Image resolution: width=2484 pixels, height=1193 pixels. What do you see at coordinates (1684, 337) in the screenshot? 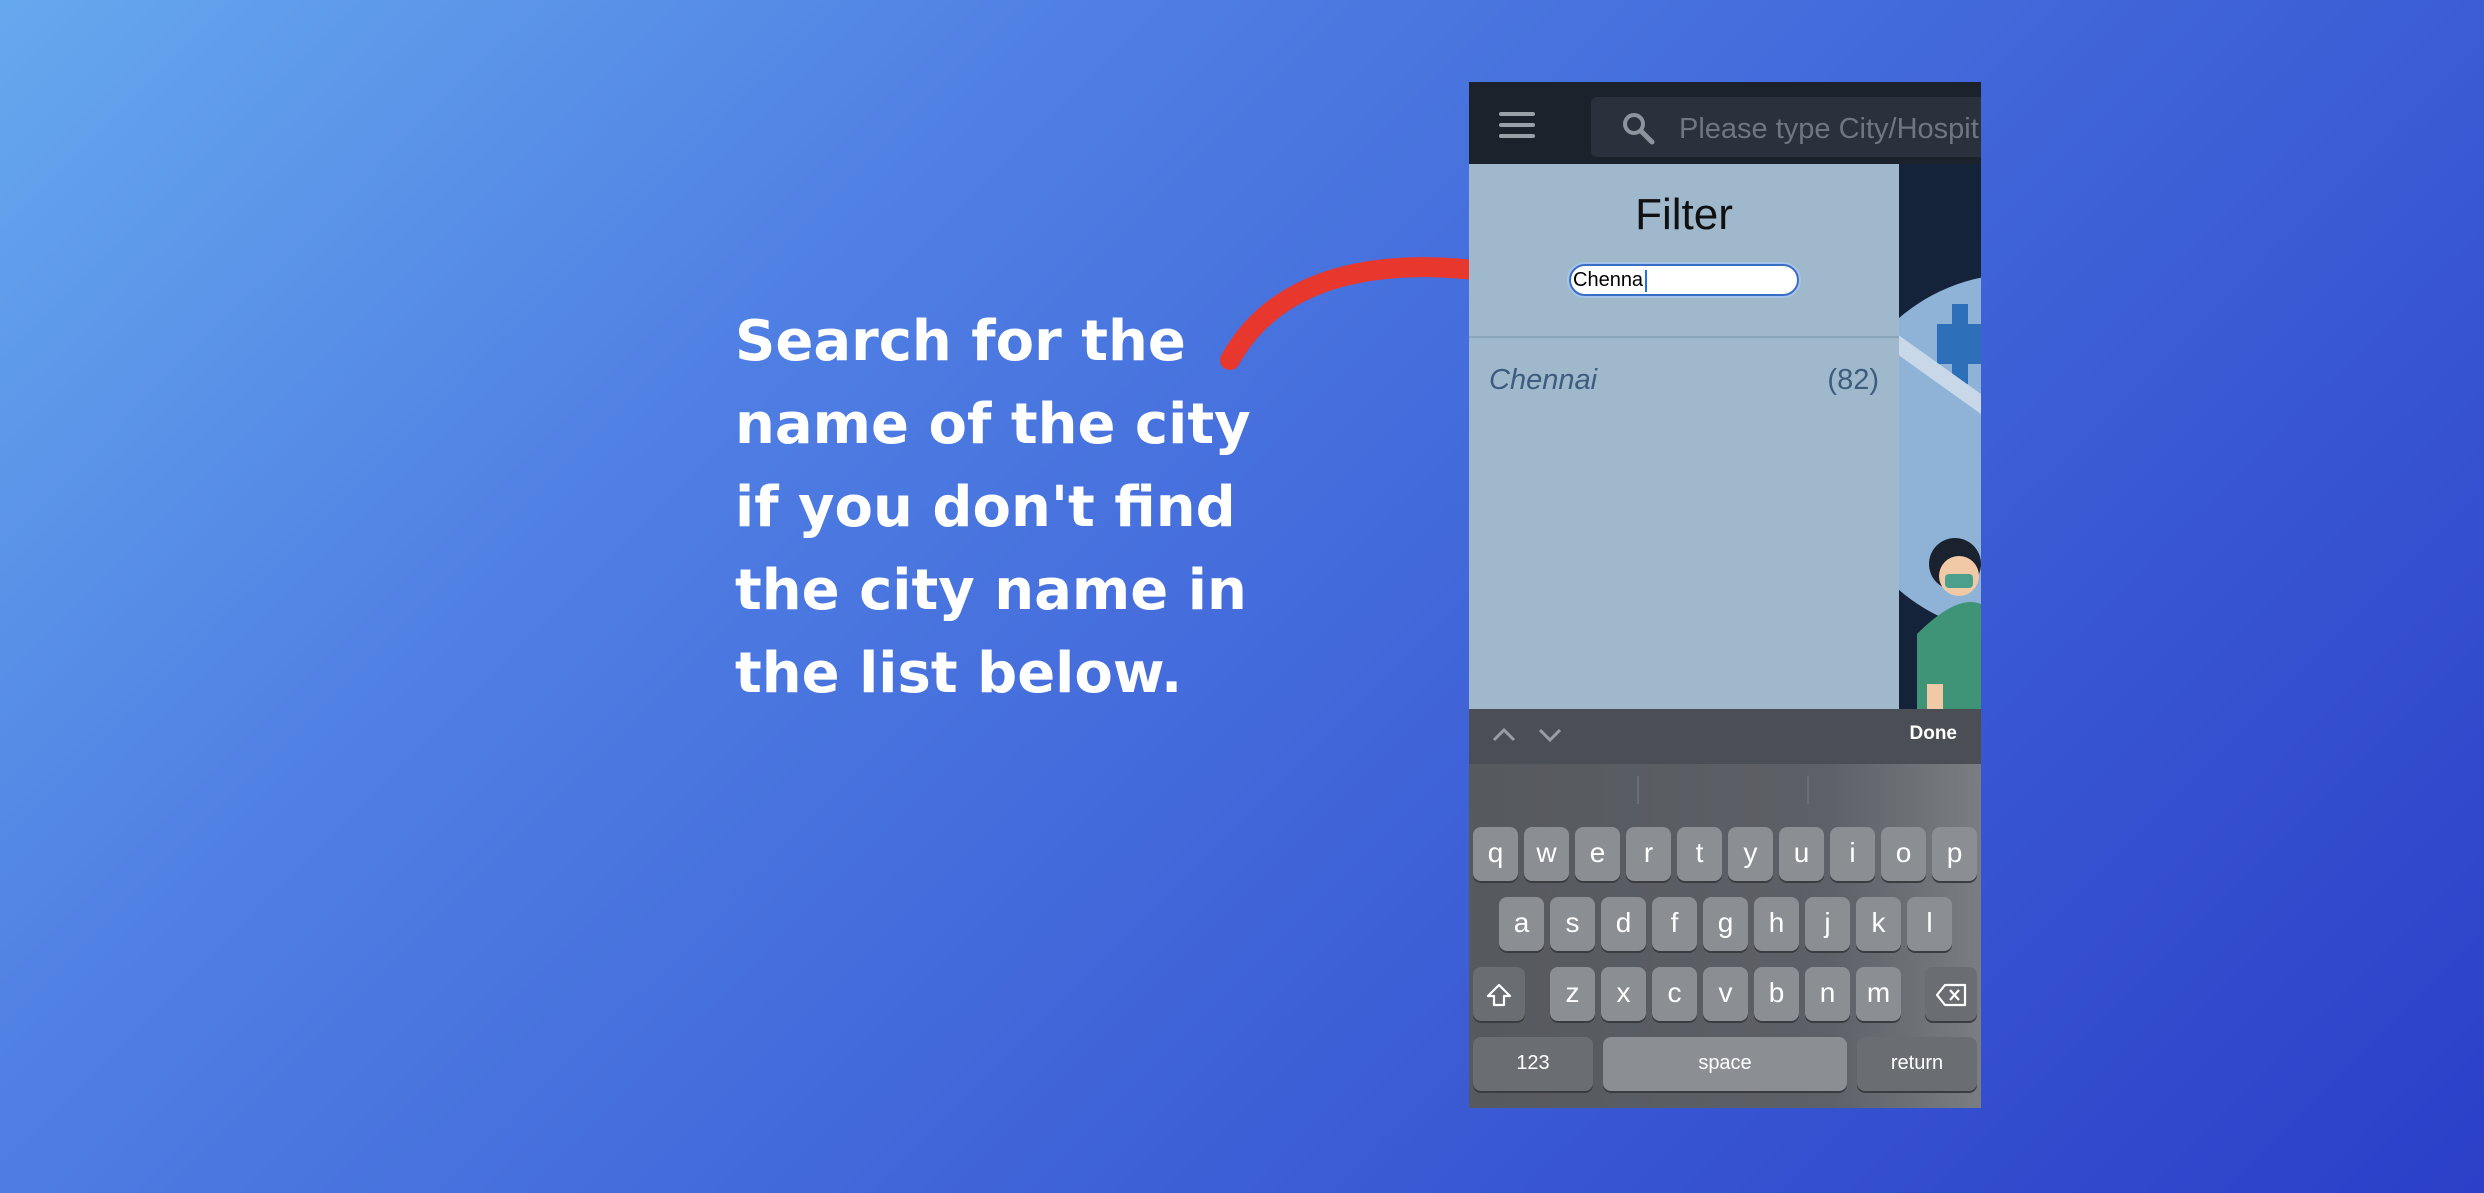
I see `divider` at bounding box center [1684, 337].